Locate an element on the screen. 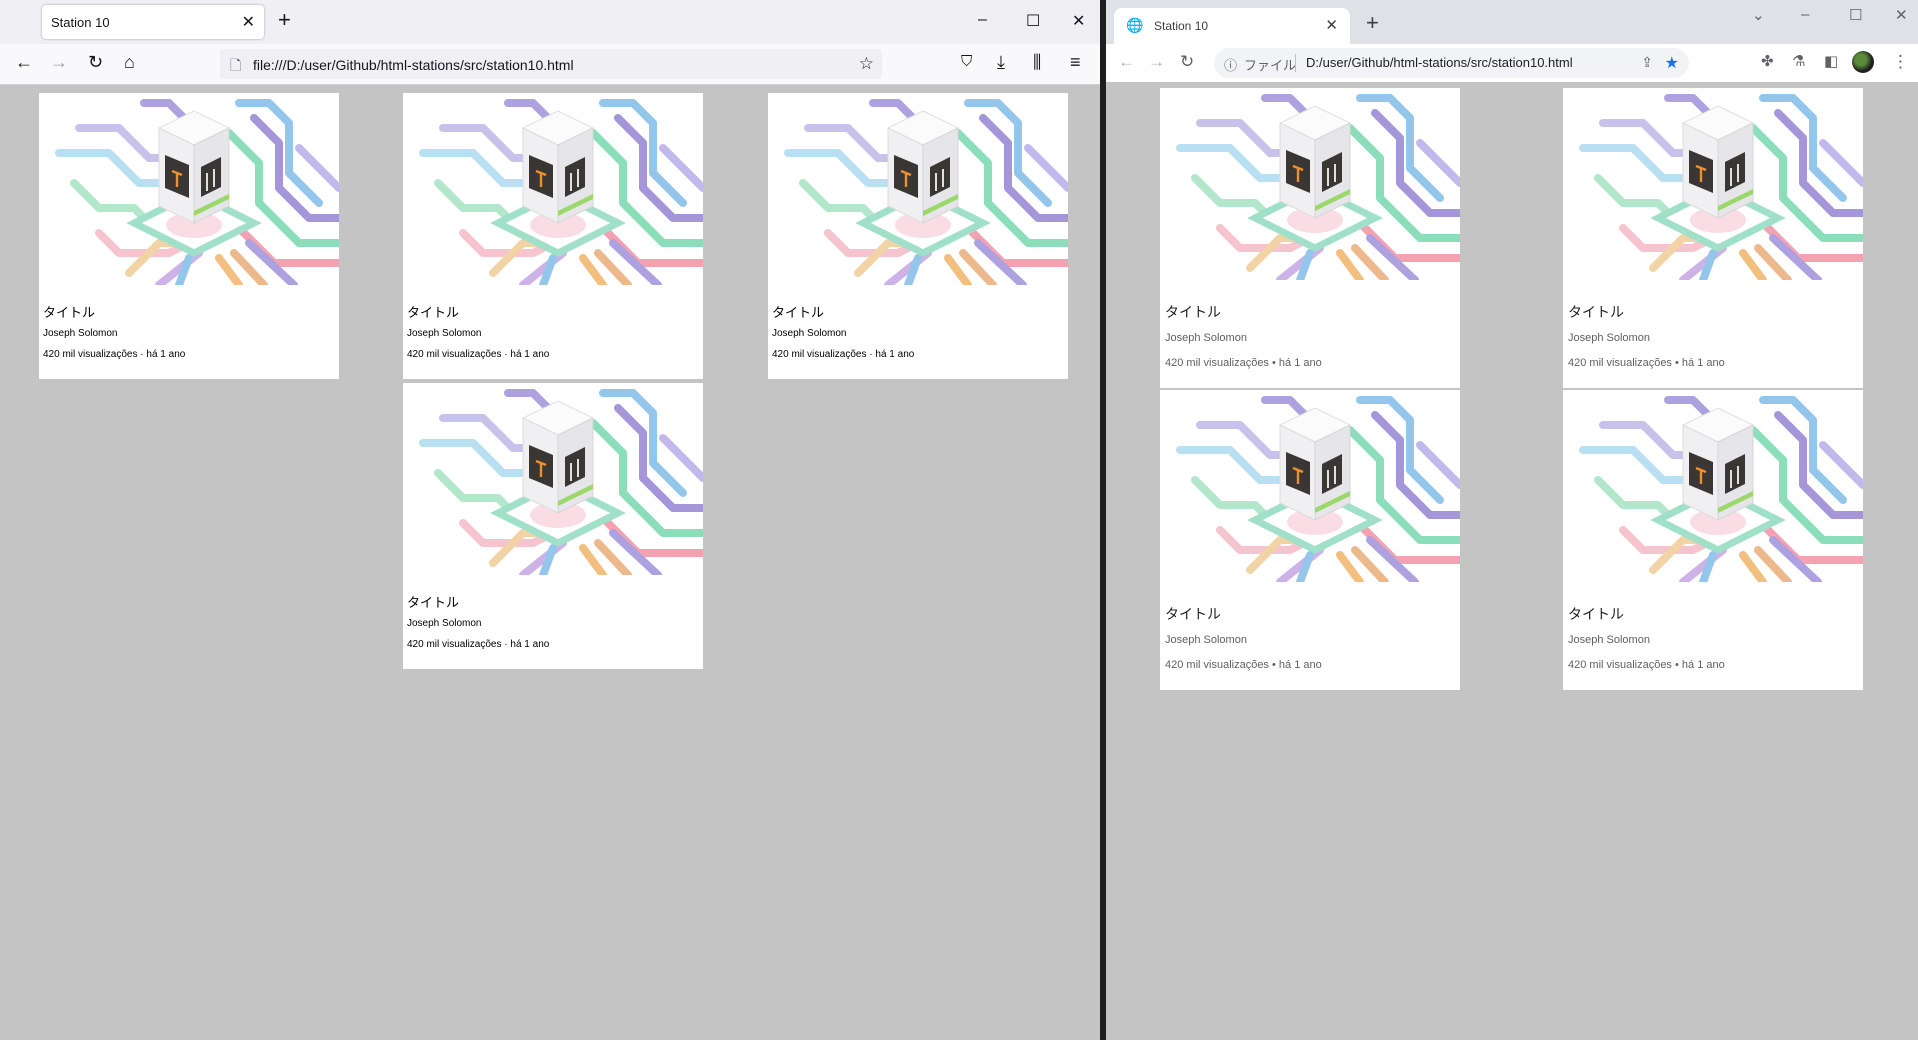 This screenshot has width=1918, height=1040. tab-strip: 🌐 Station 10 ✕ + ⌄ – ☐ ✕ is located at coordinates (1512, 22).